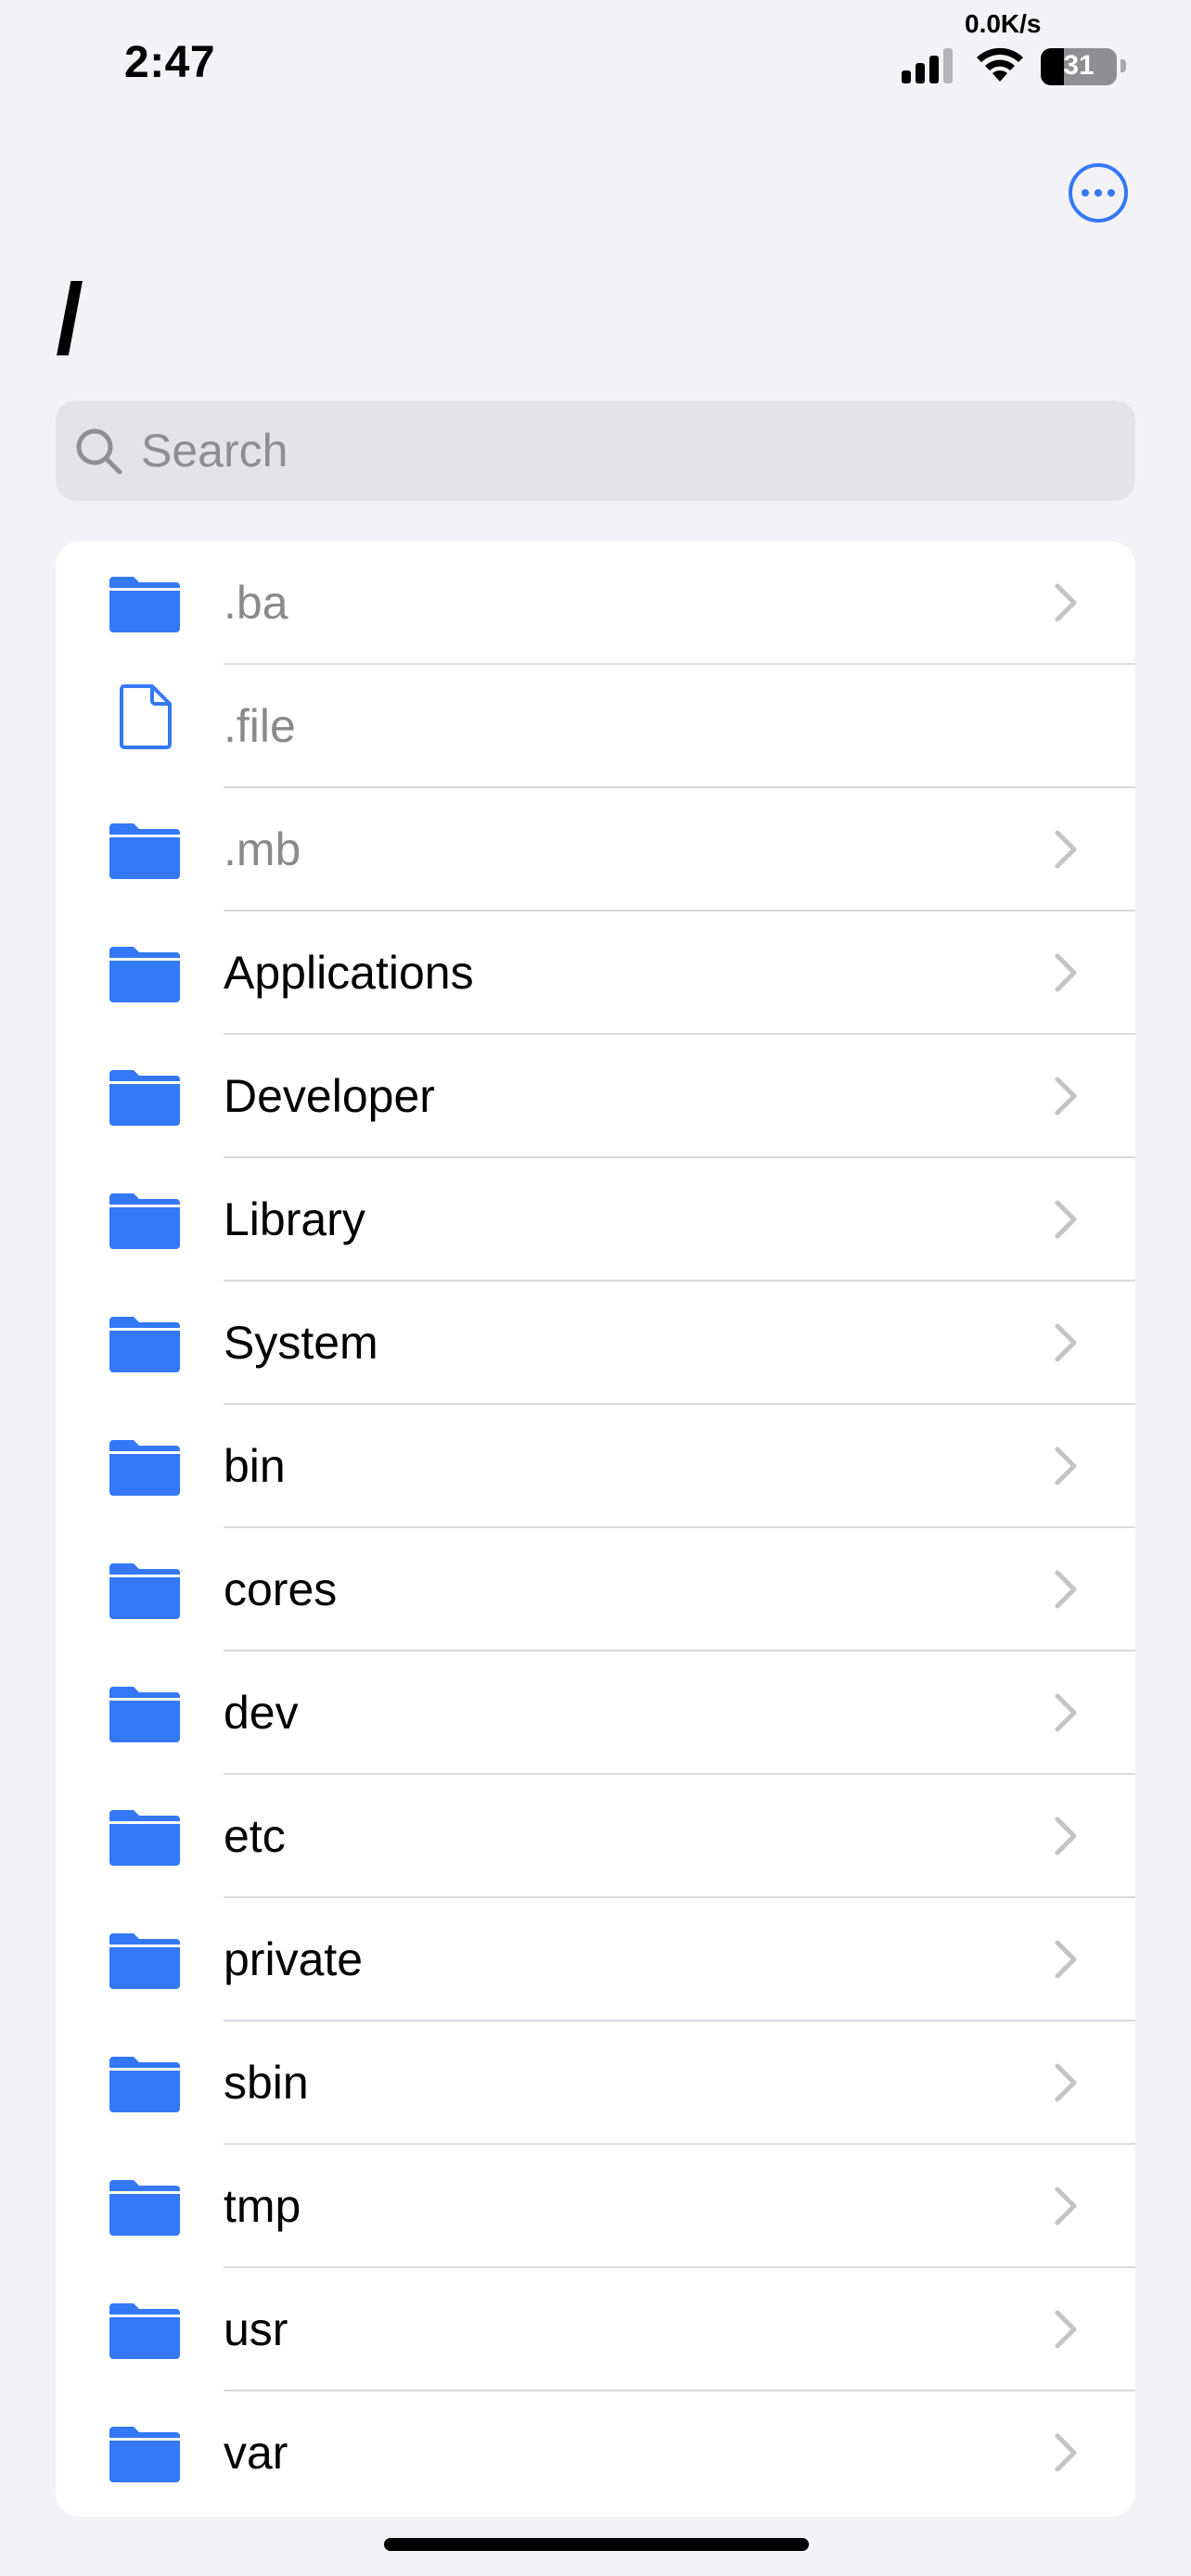 Image resolution: width=1191 pixels, height=2576 pixels. What do you see at coordinates (255, 1466) in the screenshot?
I see `item-label: bin` at bounding box center [255, 1466].